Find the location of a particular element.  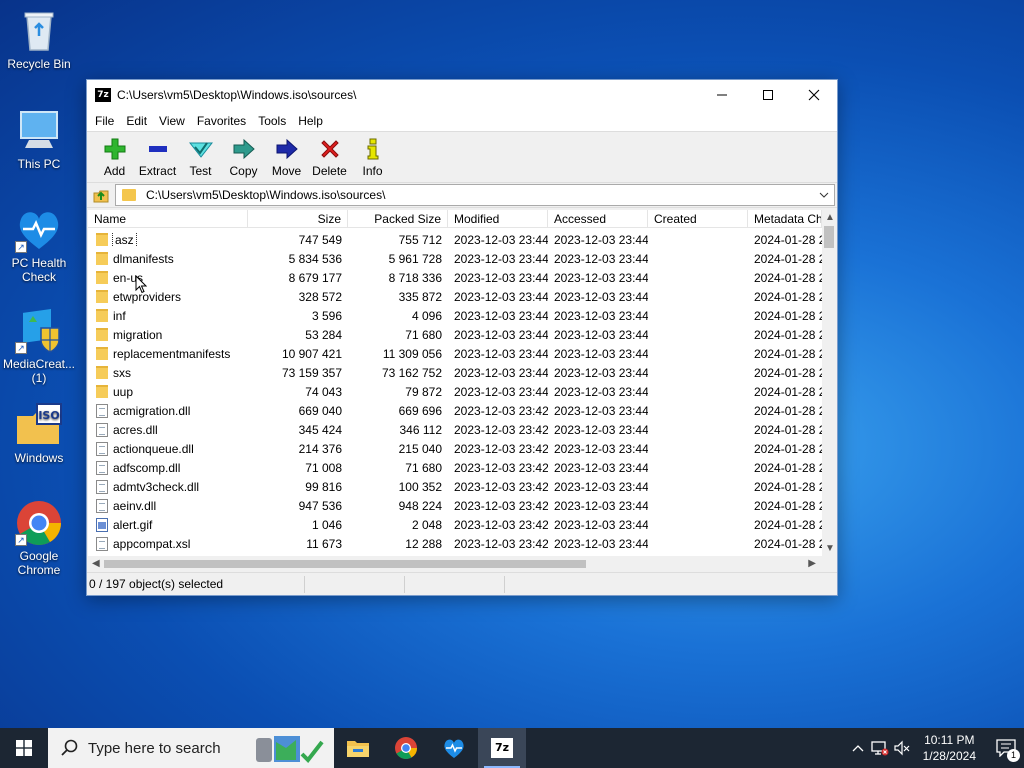

file-icon is located at coordinates (102, 505).